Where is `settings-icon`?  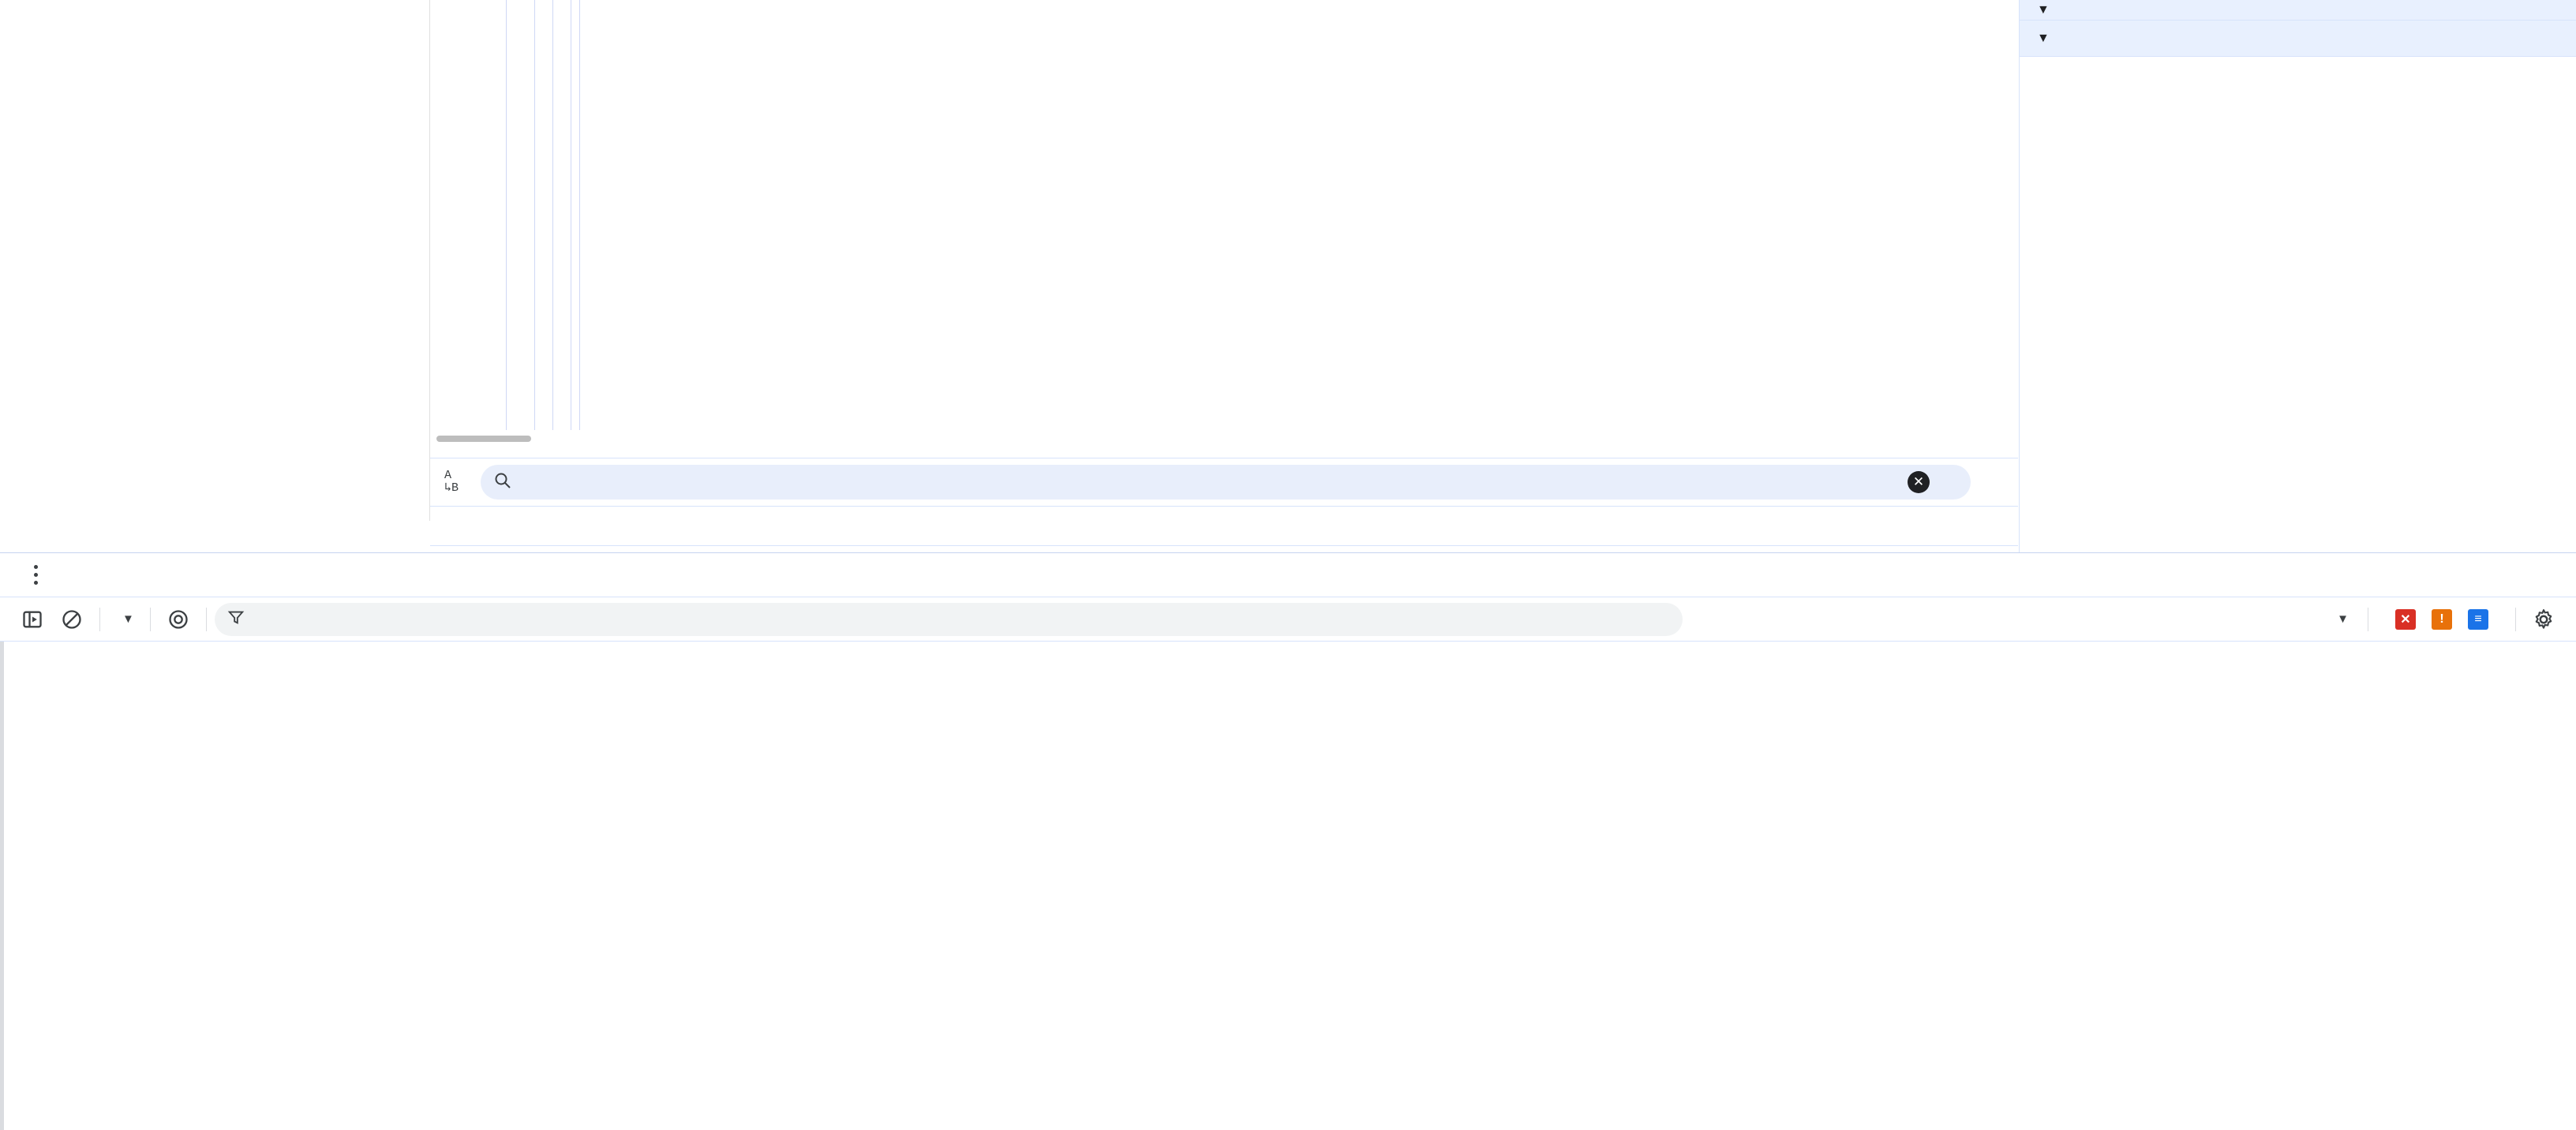 settings-icon is located at coordinates (2543, 619).